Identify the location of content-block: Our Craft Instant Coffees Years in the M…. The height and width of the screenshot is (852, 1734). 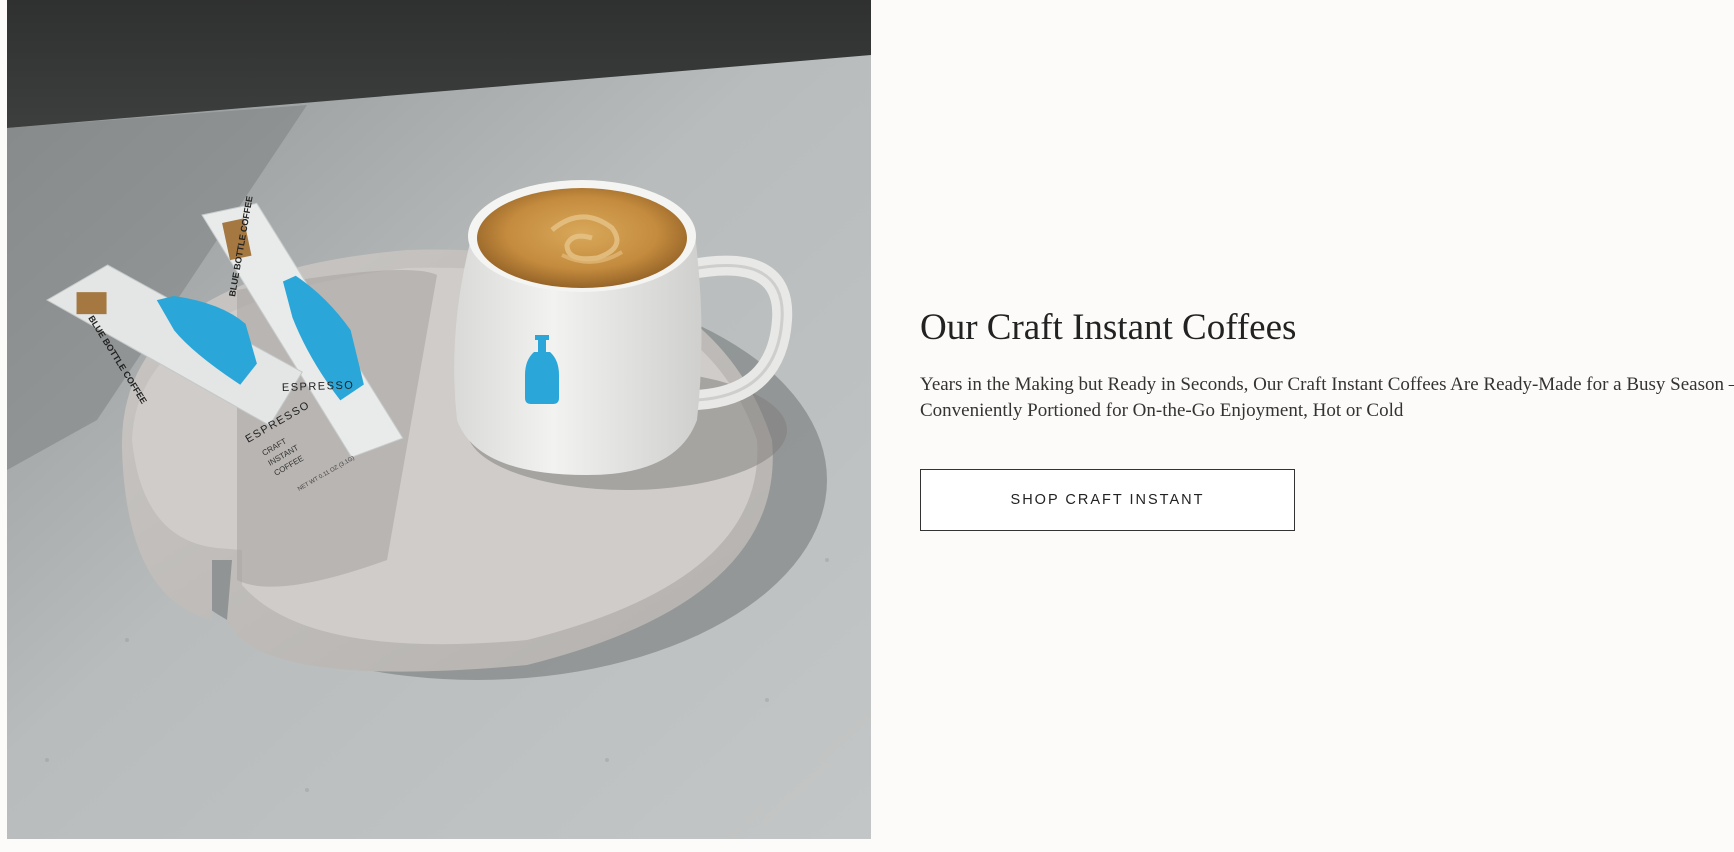
(1327, 365).